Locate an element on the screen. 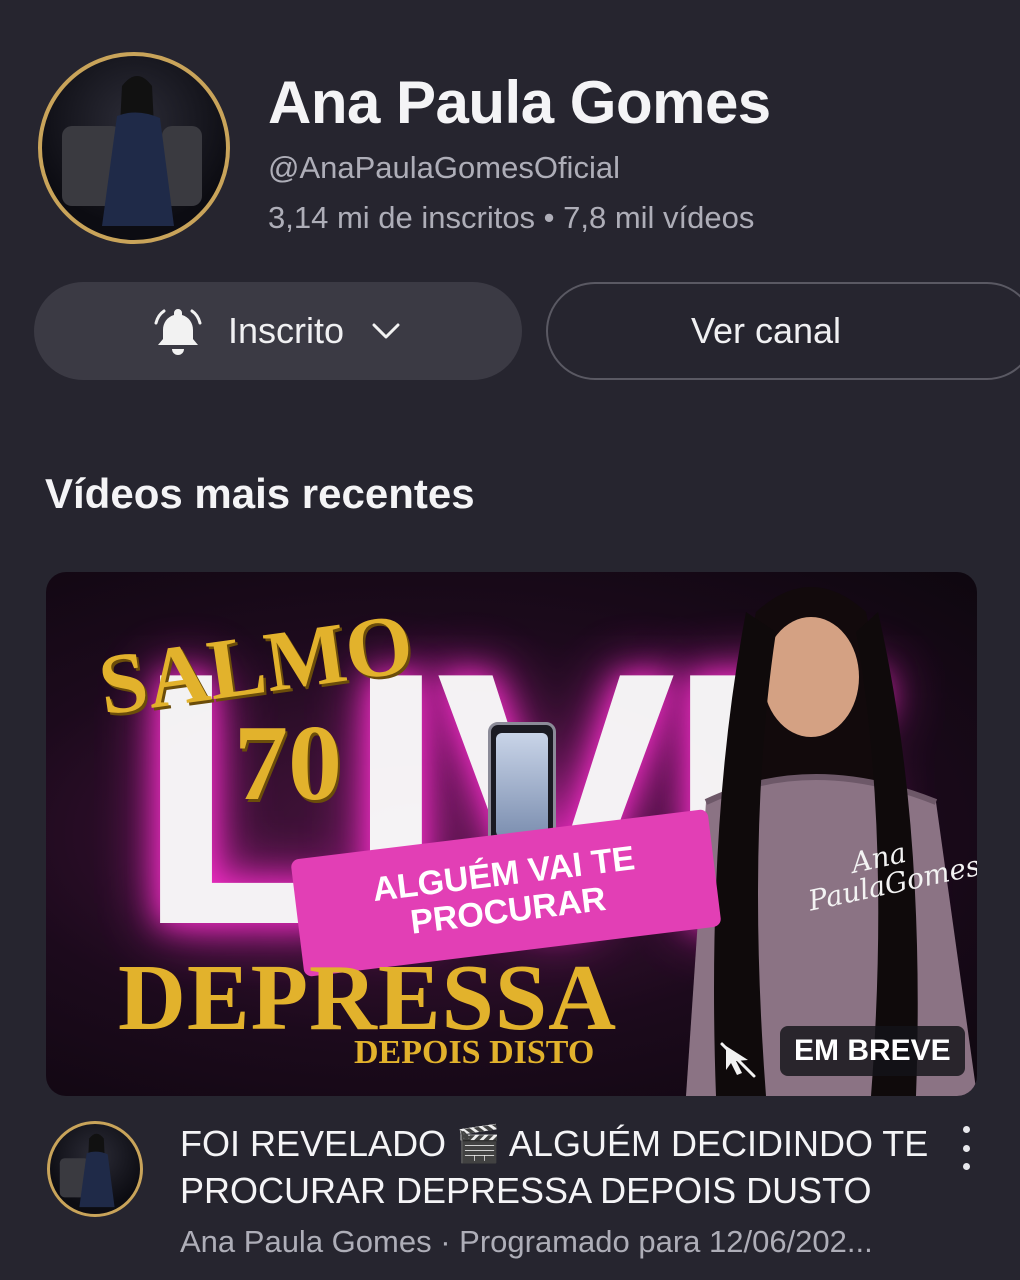 Image resolution: width=1020 pixels, height=1280 pixels. avatar-portrait is located at coordinates (132, 151).